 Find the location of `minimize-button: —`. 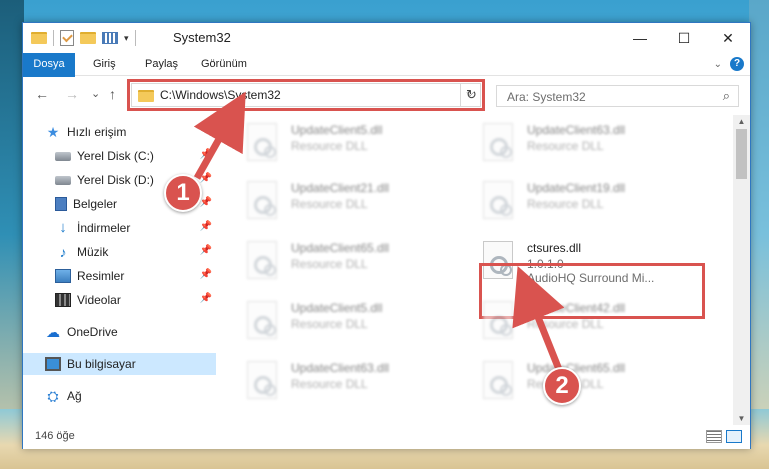

minimize-button: — is located at coordinates (640, 38).